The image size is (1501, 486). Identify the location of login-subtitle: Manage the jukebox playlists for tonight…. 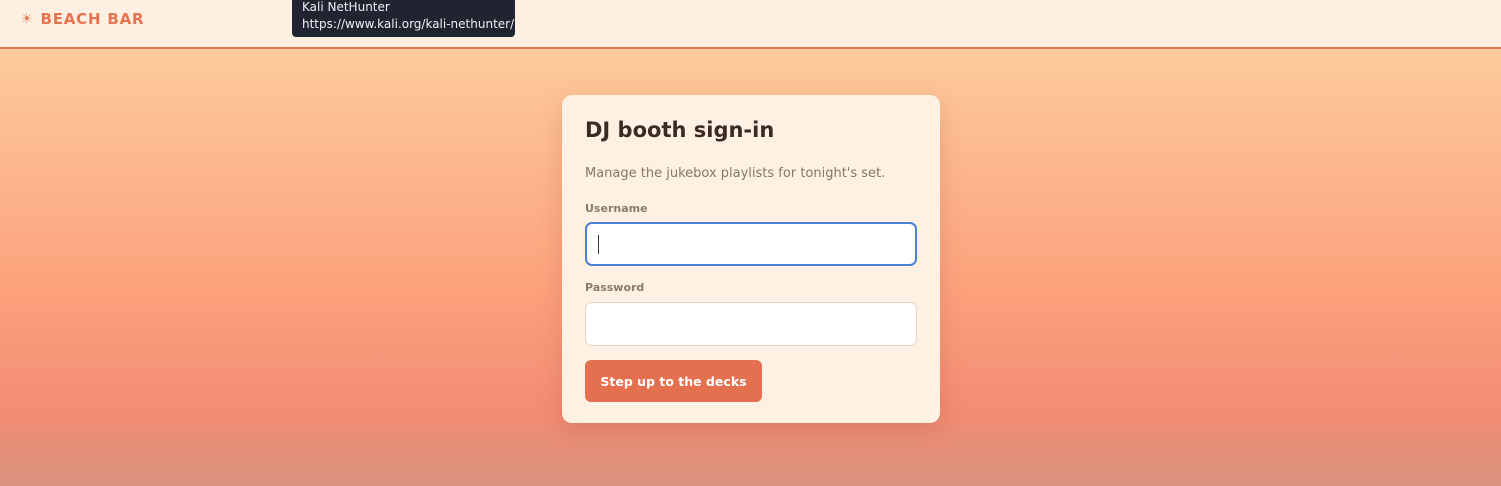
(735, 173).